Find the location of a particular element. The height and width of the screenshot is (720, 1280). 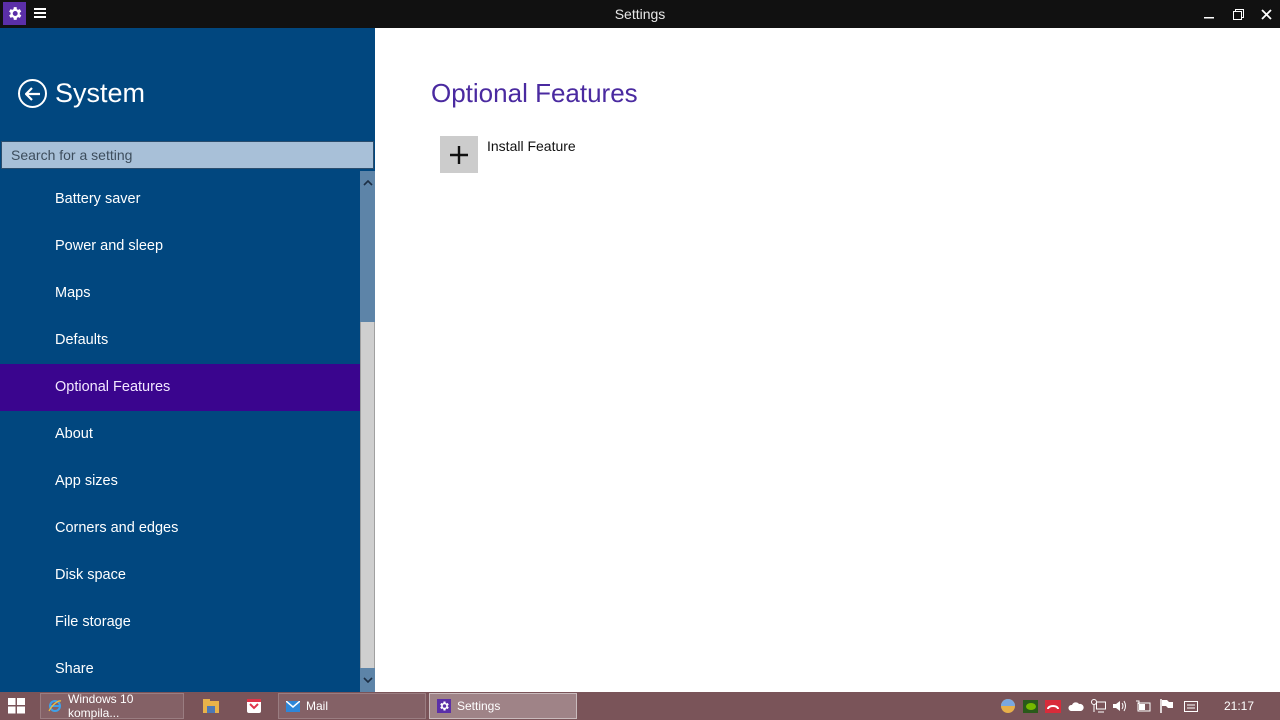

sidebar-item-file-storage: File storage is located at coordinates (180, 622).